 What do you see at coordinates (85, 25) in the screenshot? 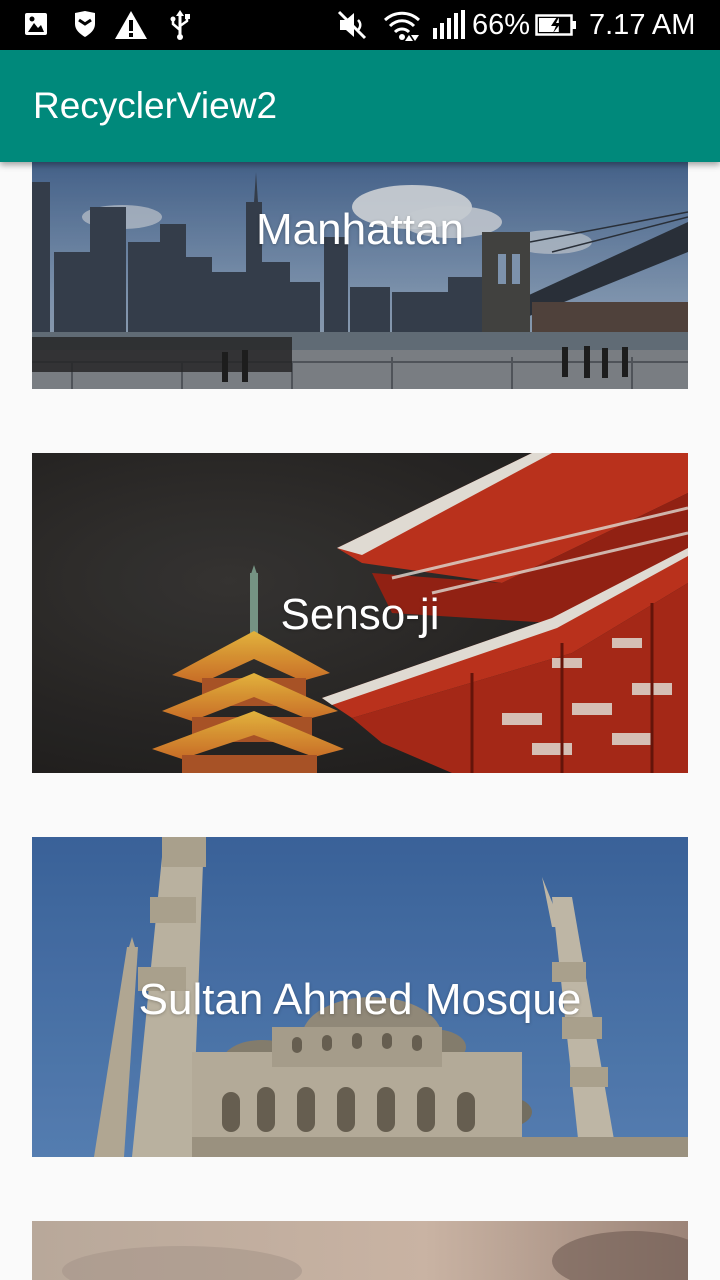
I see `shield-icon` at bounding box center [85, 25].